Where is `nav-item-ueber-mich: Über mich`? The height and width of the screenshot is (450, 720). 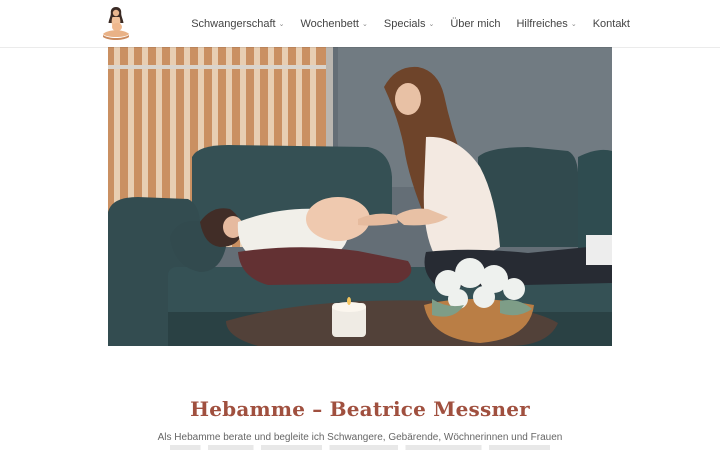
nav-item-ueber-mich: Über mich is located at coordinates (475, 24).